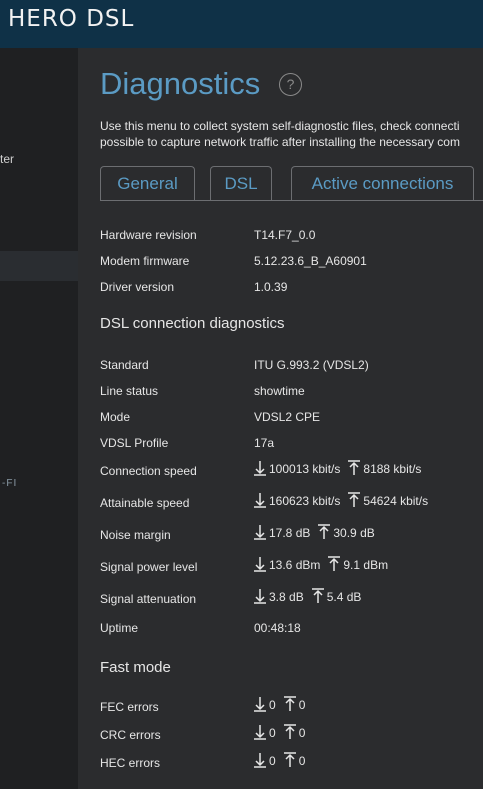 The width and height of the screenshot is (483, 789). I want to click on page-title: Diagnostics, so click(180, 83).